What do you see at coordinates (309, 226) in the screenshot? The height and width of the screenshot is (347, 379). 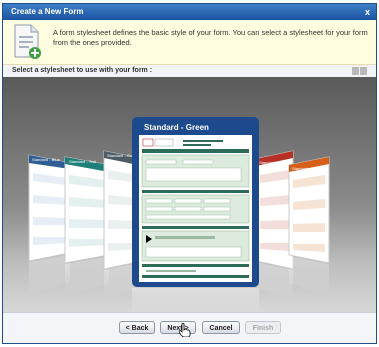 I see `stylesheet-card-orange: Standard - Orange` at bounding box center [309, 226].